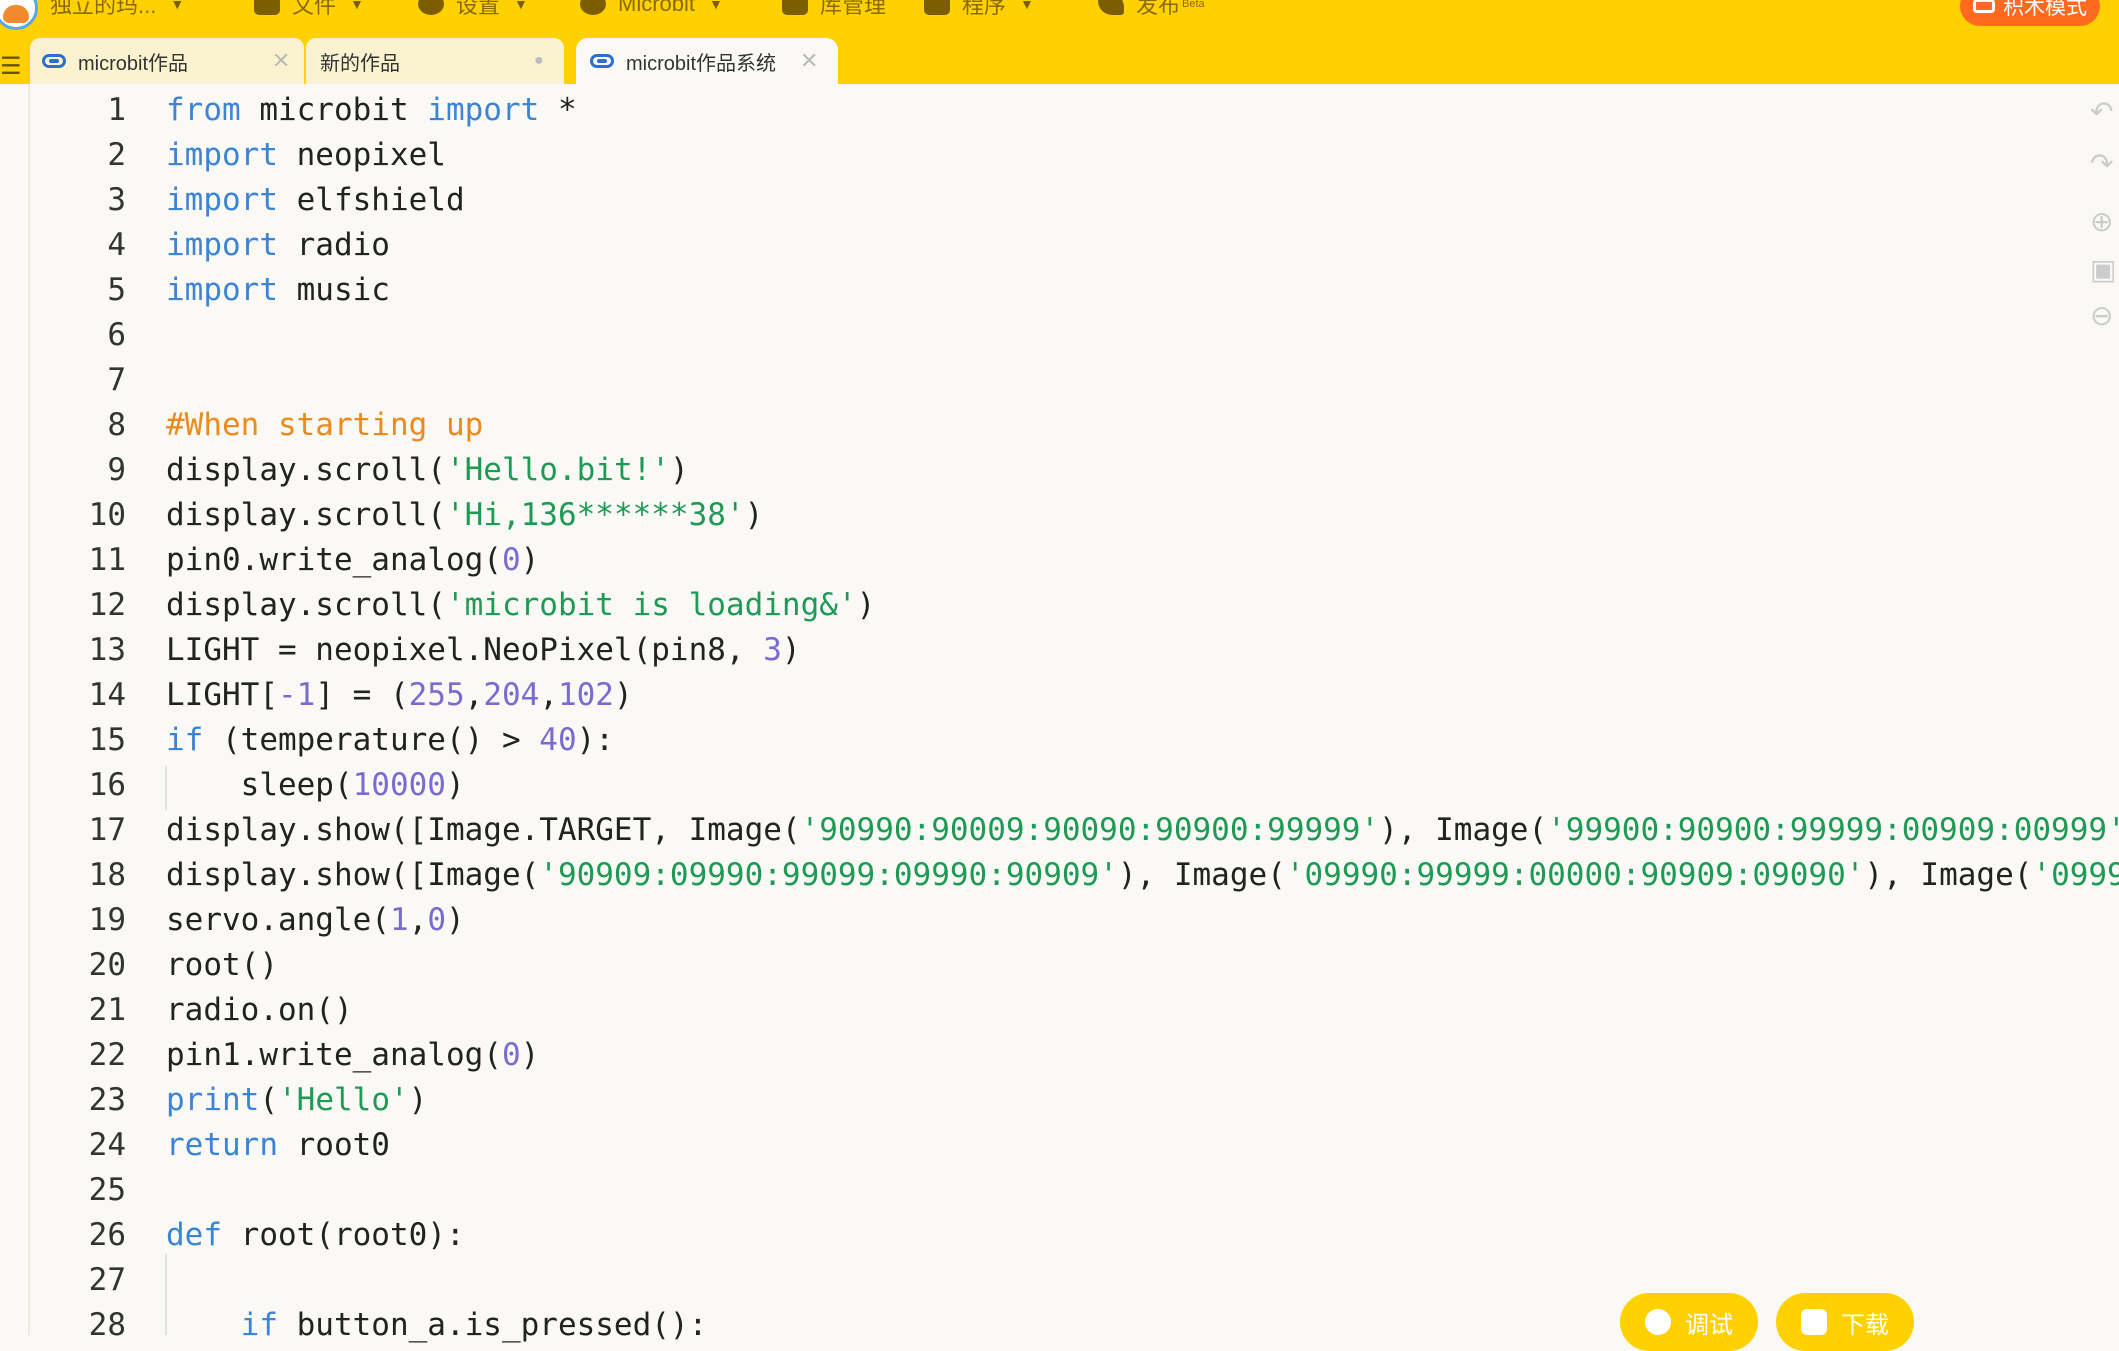  What do you see at coordinates (2104, 269) in the screenshot?
I see `zoom-reset-icon: ▣` at bounding box center [2104, 269].